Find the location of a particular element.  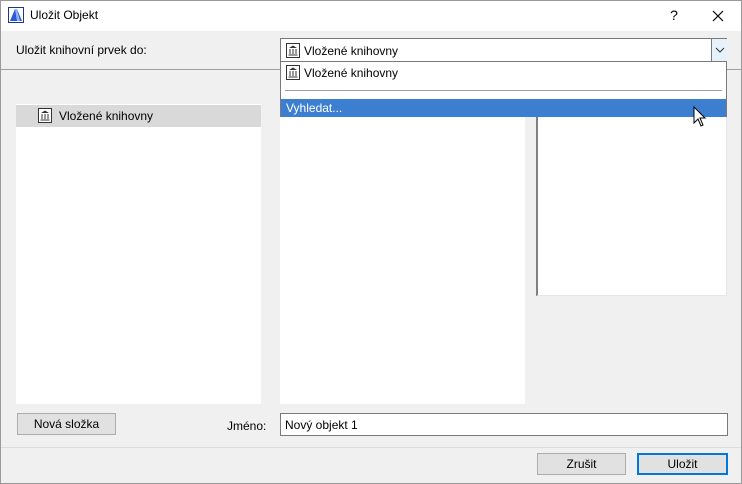

mouse-pointer-icon is located at coordinates (700, 116).